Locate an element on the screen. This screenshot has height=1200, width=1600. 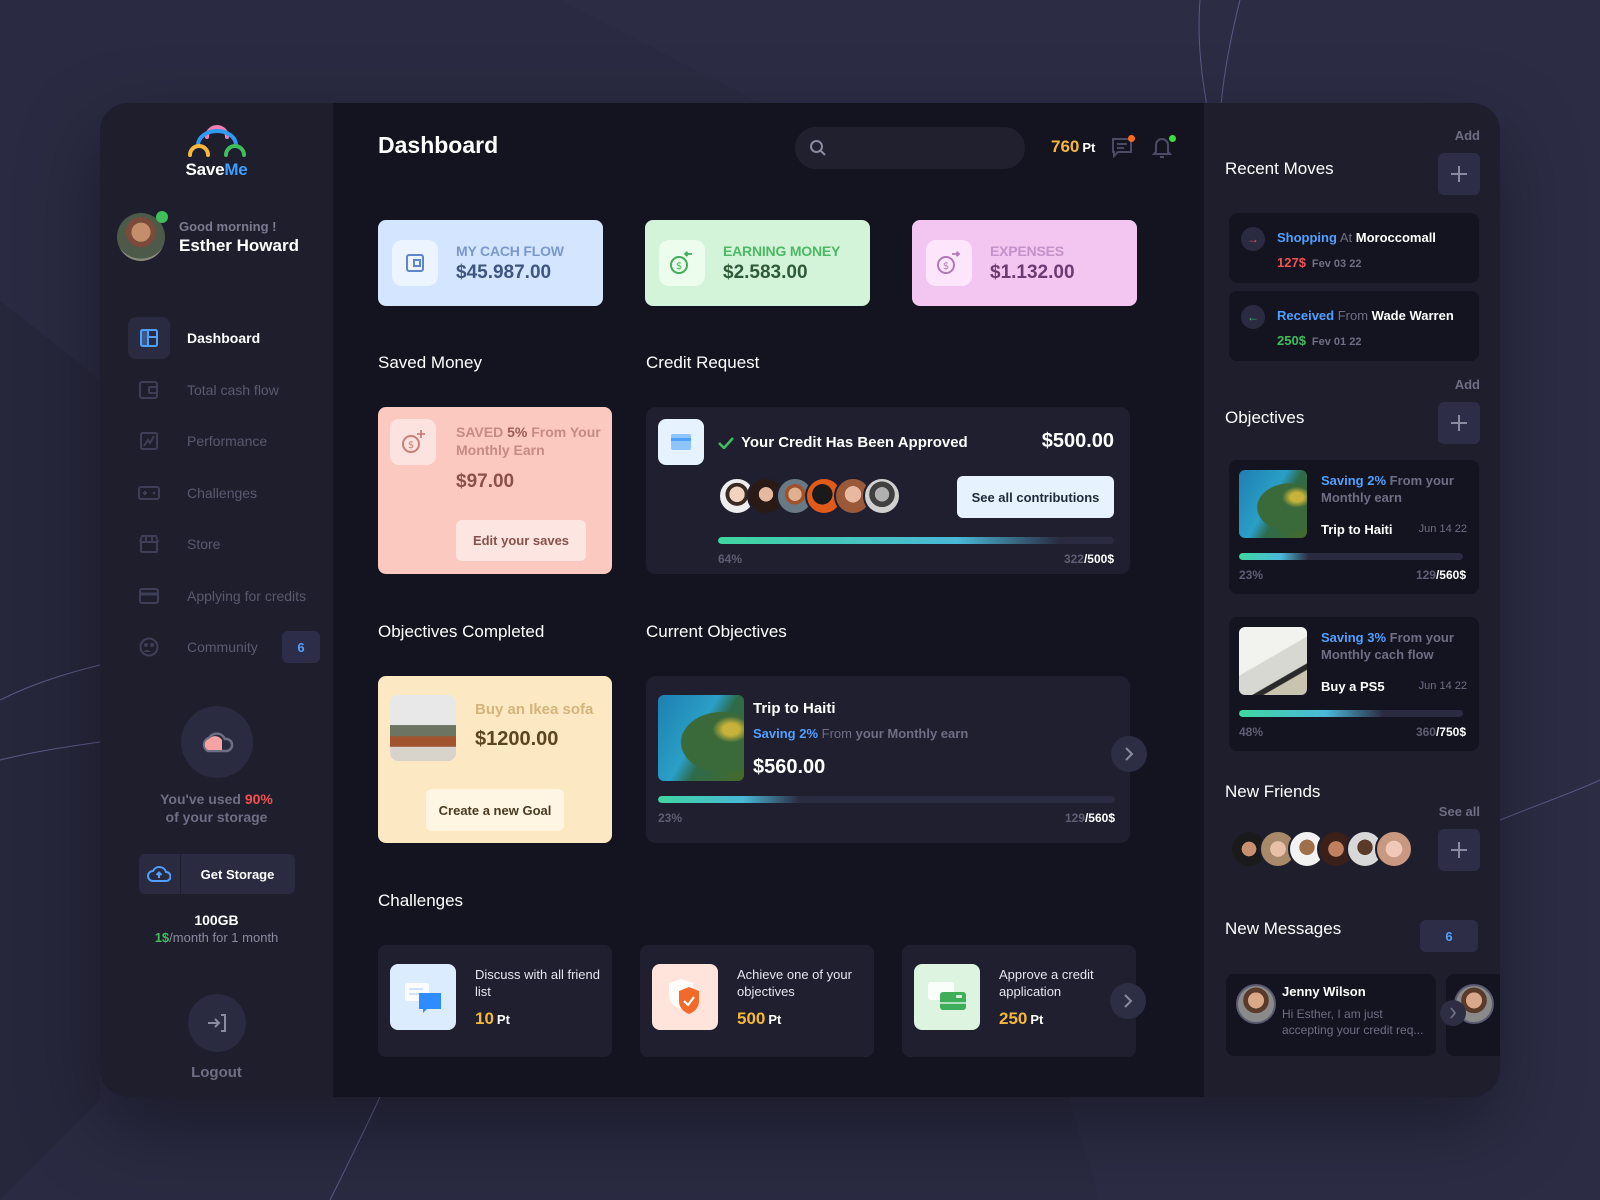
get-storage-button: Get Storage is located at coordinates (216, 874).